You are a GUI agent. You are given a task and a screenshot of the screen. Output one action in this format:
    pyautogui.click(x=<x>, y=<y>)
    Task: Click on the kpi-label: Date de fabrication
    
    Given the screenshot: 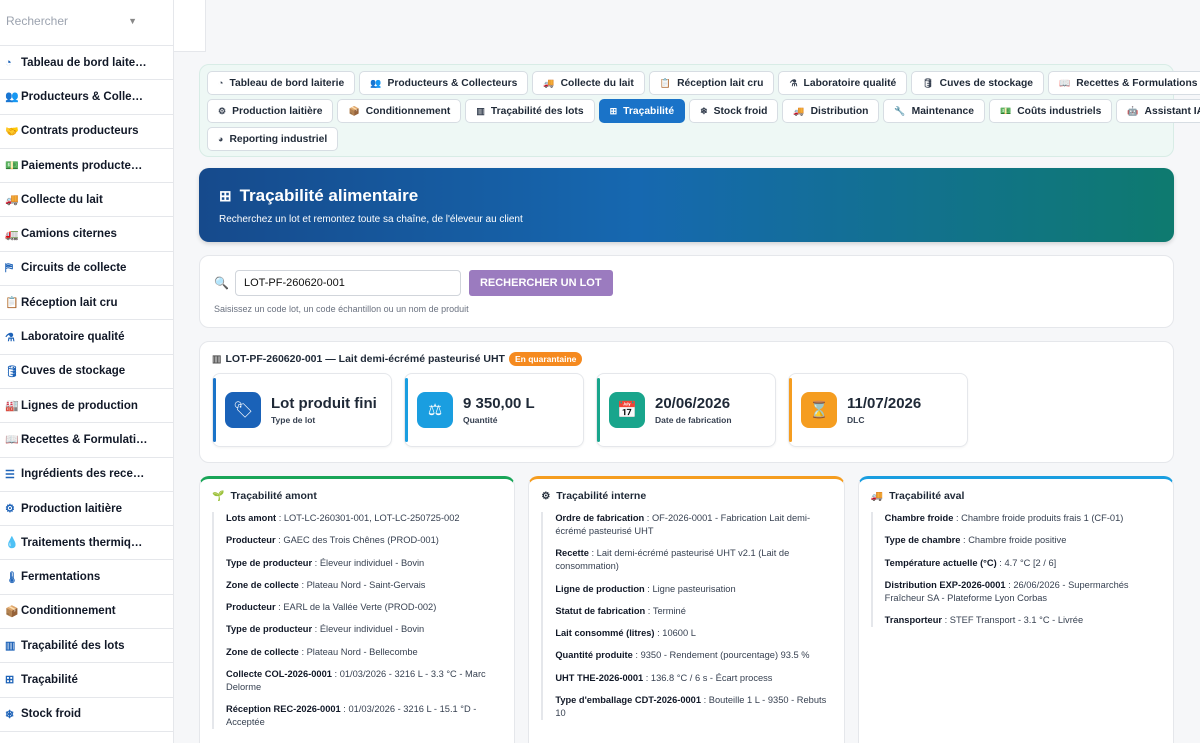 What is the action you would take?
    pyautogui.click(x=693, y=419)
    